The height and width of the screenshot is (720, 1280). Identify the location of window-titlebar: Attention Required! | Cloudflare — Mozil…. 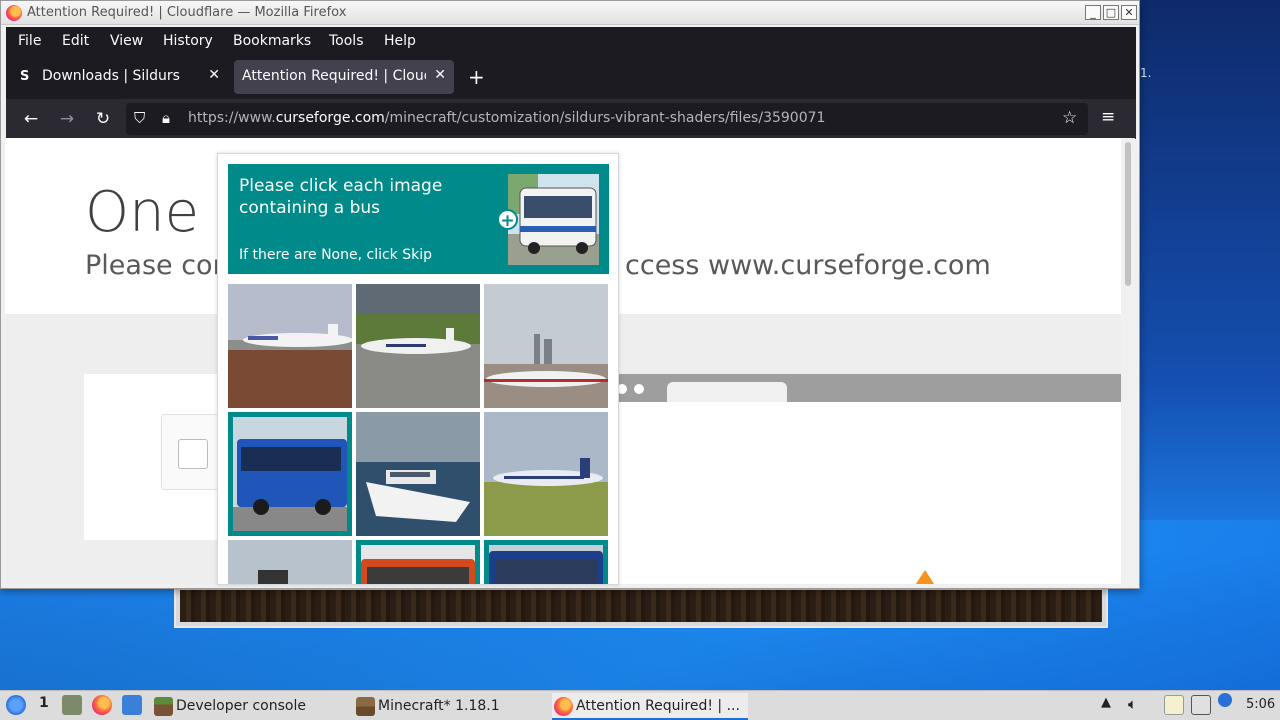
(570, 13).